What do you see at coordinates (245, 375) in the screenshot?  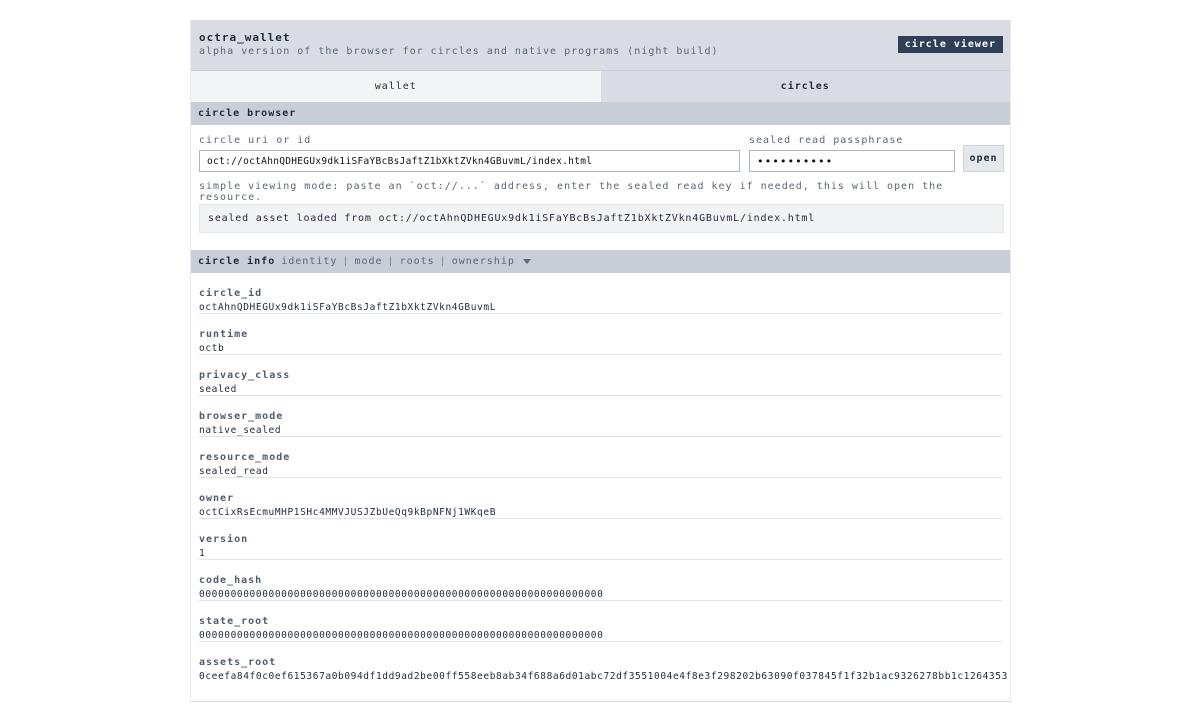 I see `field-key: privacy_class` at bounding box center [245, 375].